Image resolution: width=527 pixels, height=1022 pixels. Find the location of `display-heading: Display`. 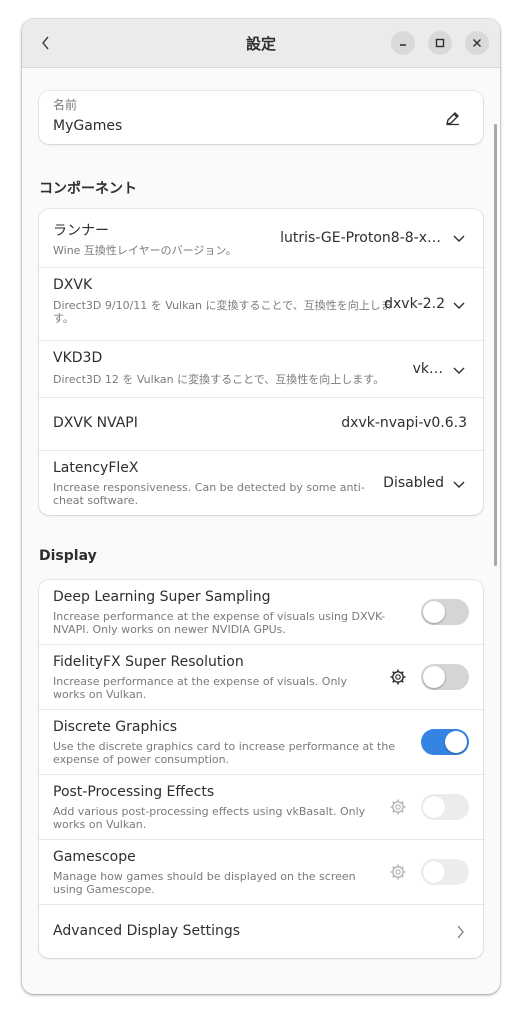

display-heading: Display is located at coordinates (68, 556).